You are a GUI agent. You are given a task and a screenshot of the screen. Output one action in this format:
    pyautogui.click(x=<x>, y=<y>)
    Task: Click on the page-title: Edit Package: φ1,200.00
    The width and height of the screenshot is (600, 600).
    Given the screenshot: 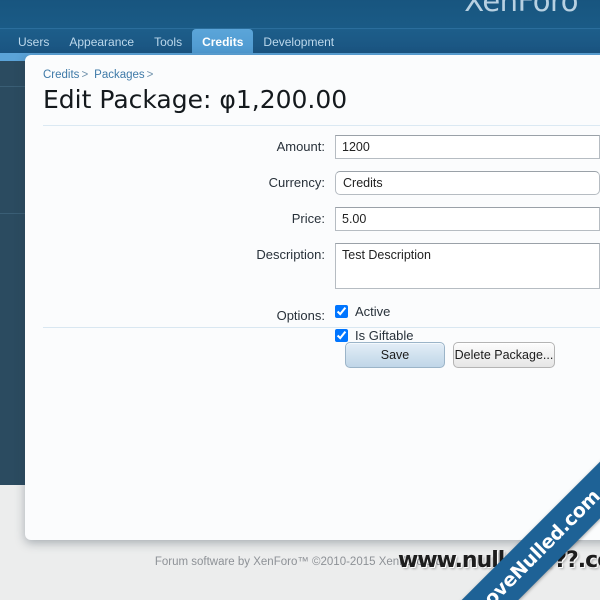 What is the action you would take?
    pyautogui.click(x=195, y=99)
    